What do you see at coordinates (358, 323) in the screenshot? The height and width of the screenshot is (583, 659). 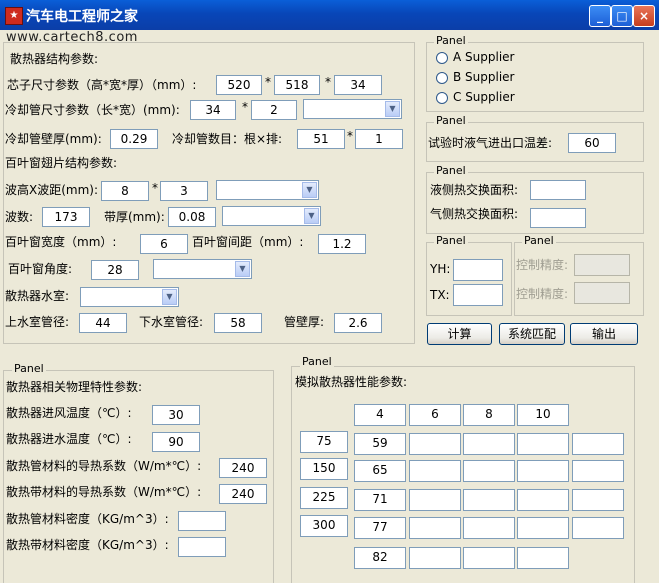 I see `pipe-wall-field: 2.6` at bounding box center [358, 323].